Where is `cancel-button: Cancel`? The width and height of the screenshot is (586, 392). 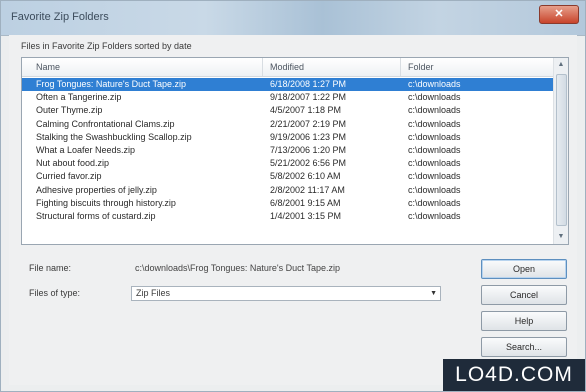
cancel-button: Cancel is located at coordinates (524, 295).